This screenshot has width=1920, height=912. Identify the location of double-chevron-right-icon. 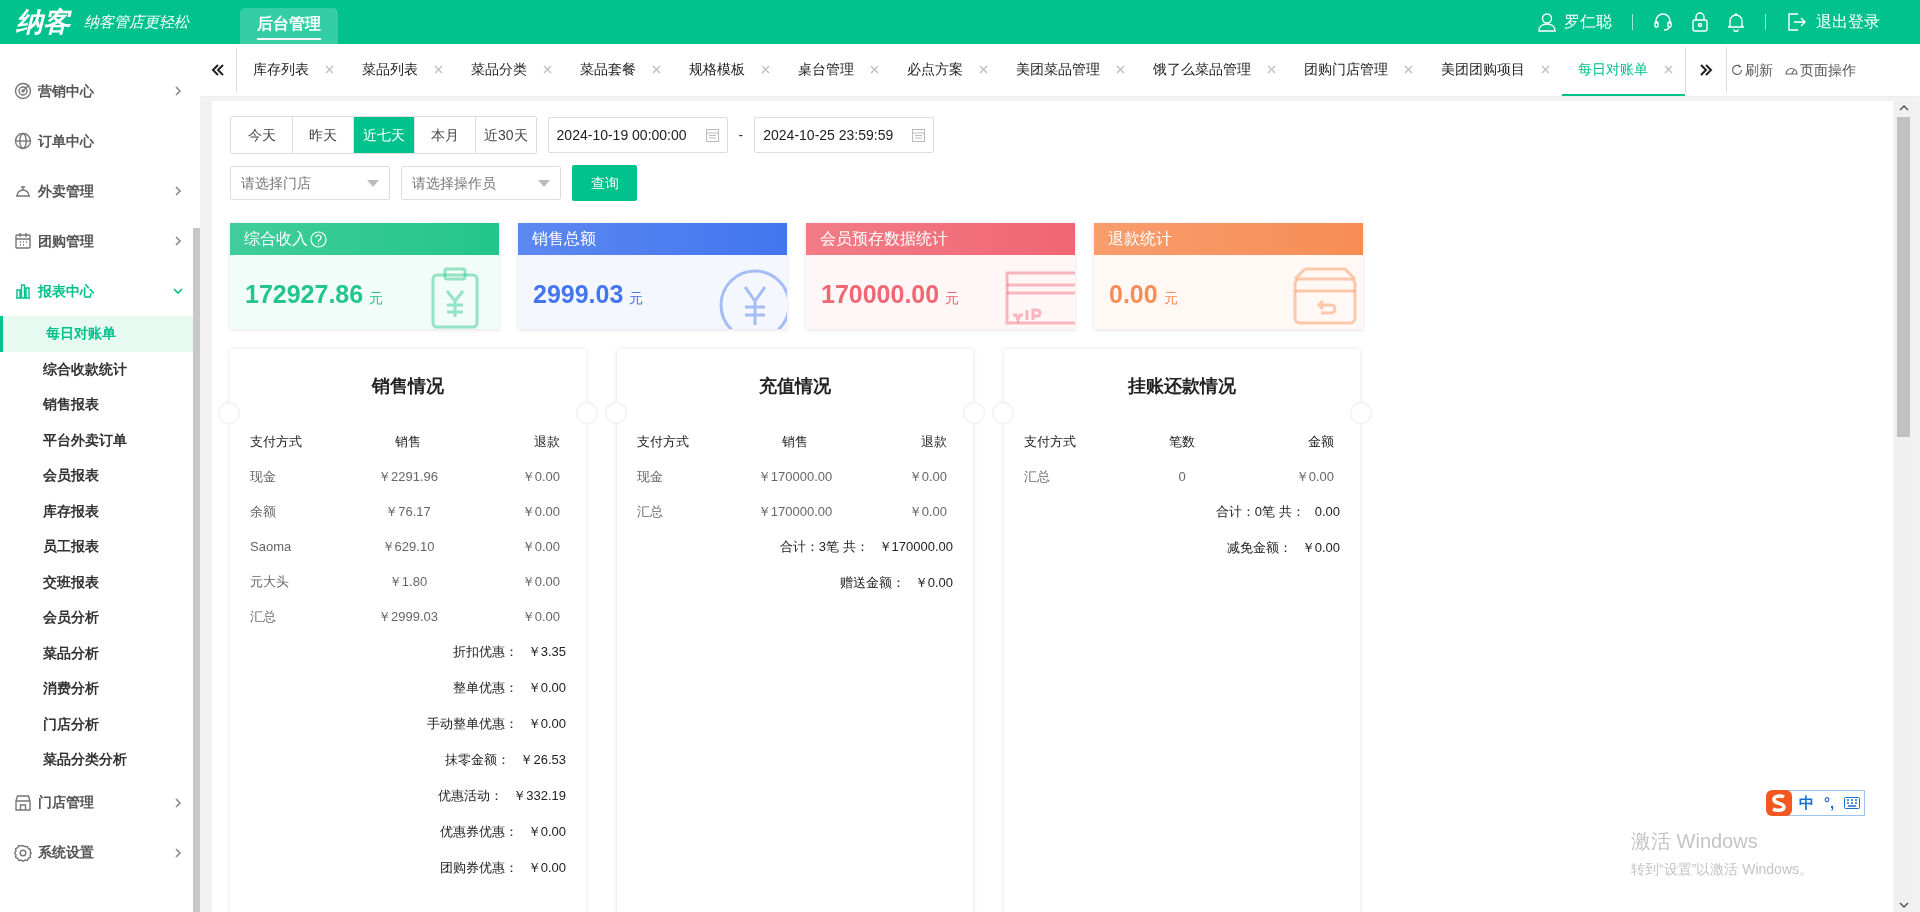
(1706, 70).